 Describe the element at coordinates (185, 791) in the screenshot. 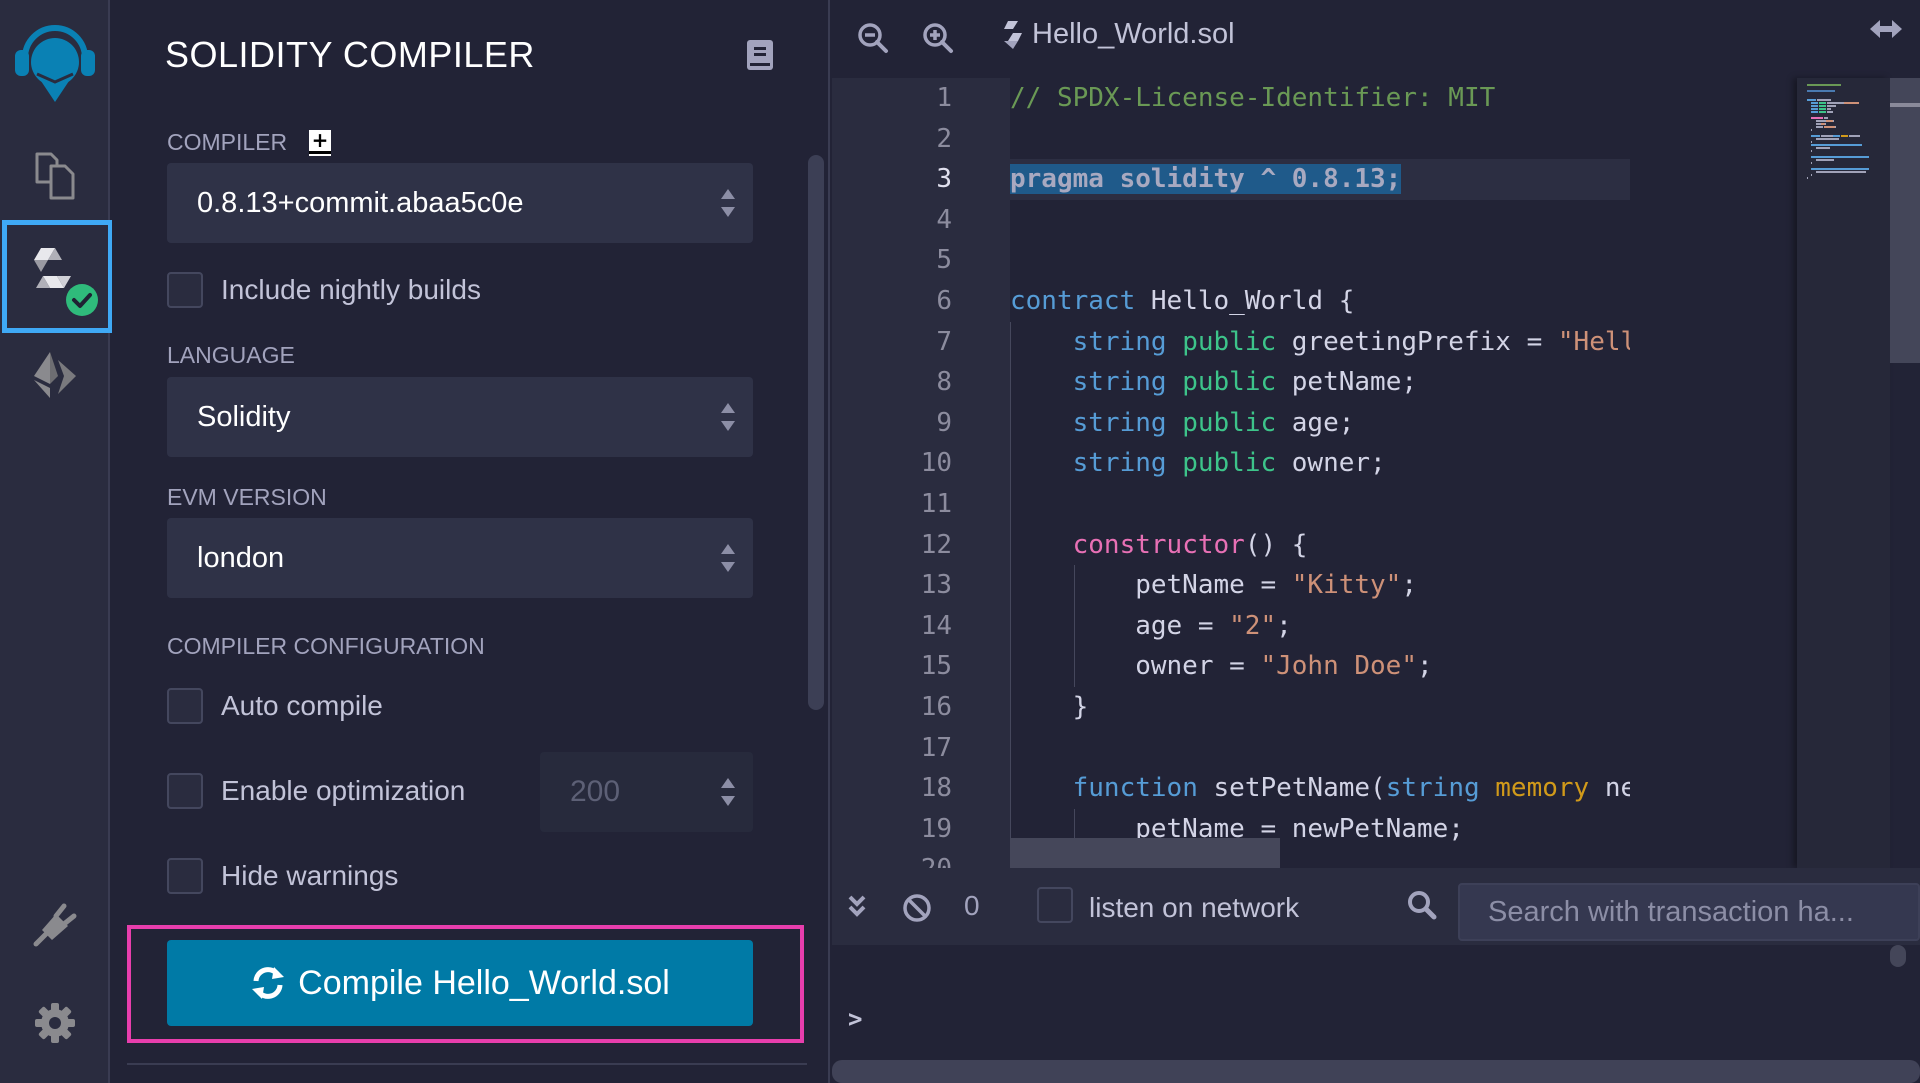

I see `enable-optimization-checkbox` at that location.